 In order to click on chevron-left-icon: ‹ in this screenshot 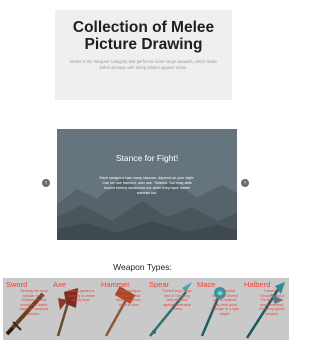, I will do `click(46, 183)`.